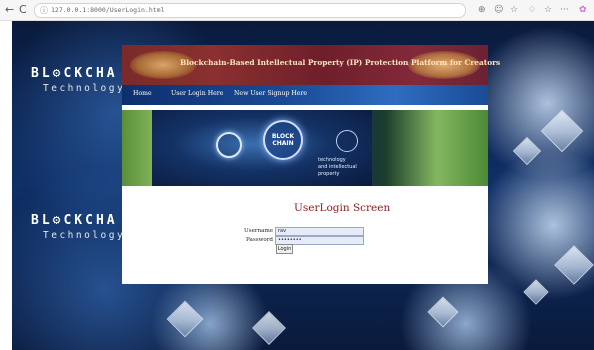 The image size is (594, 350). What do you see at coordinates (347, 141) in the screenshot?
I see `network-graphic` at bounding box center [347, 141].